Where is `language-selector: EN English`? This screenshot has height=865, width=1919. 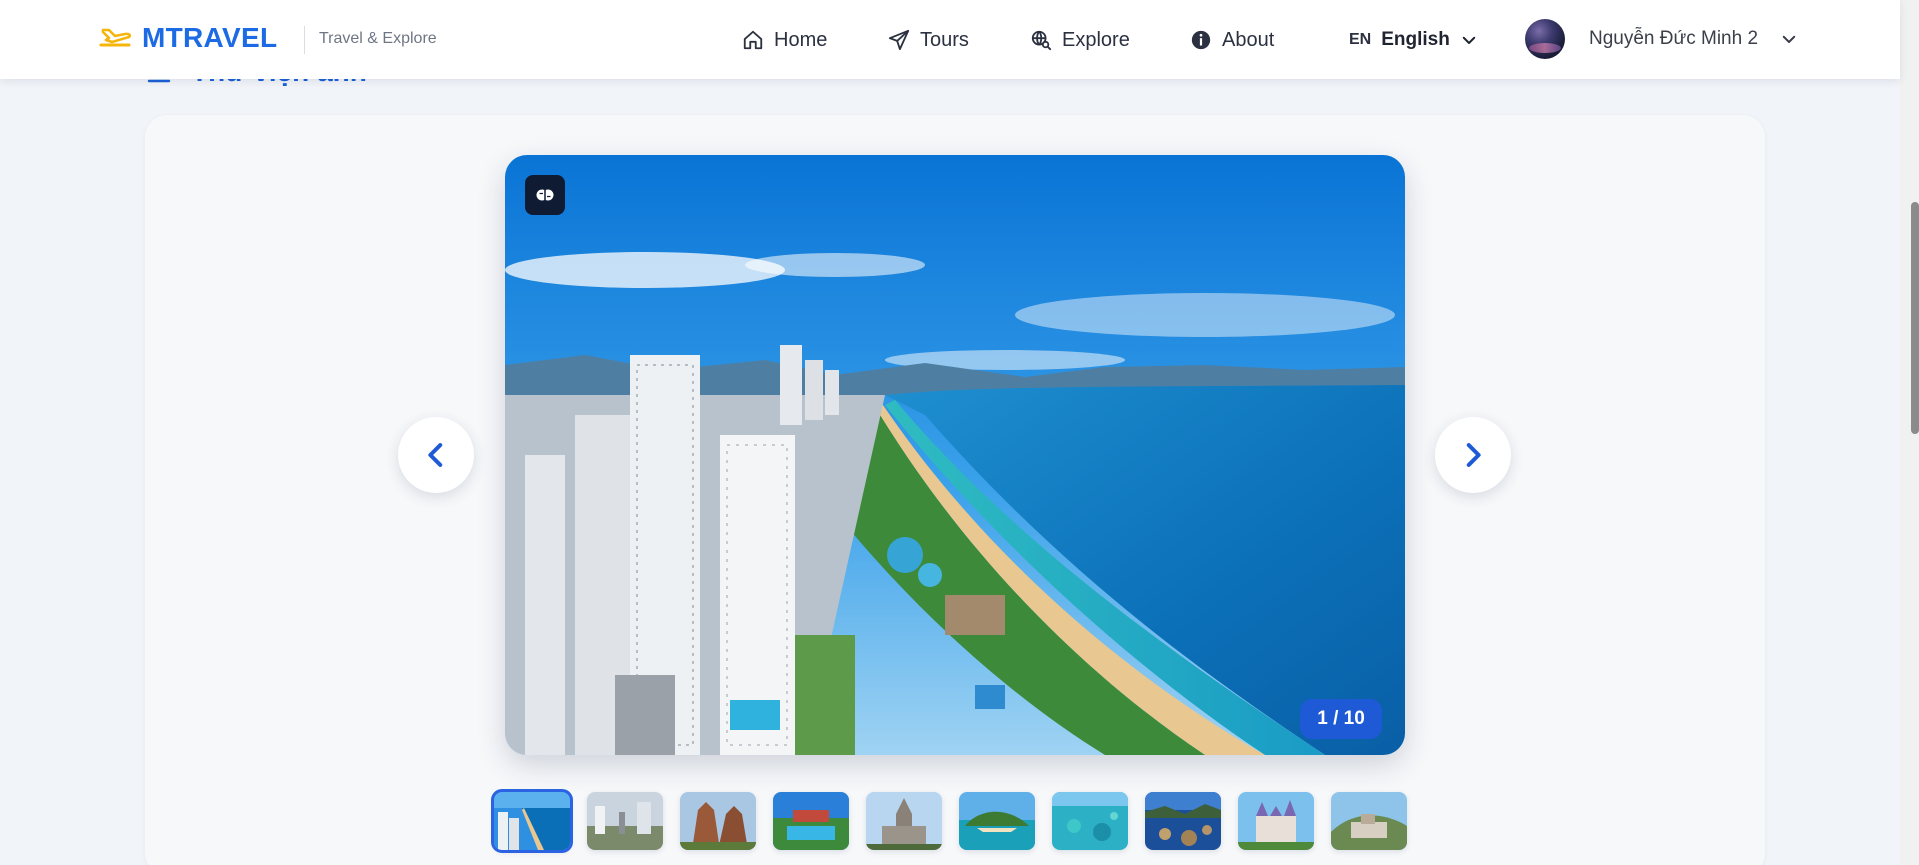 language-selector: EN English is located at coordinates (1413, 40).